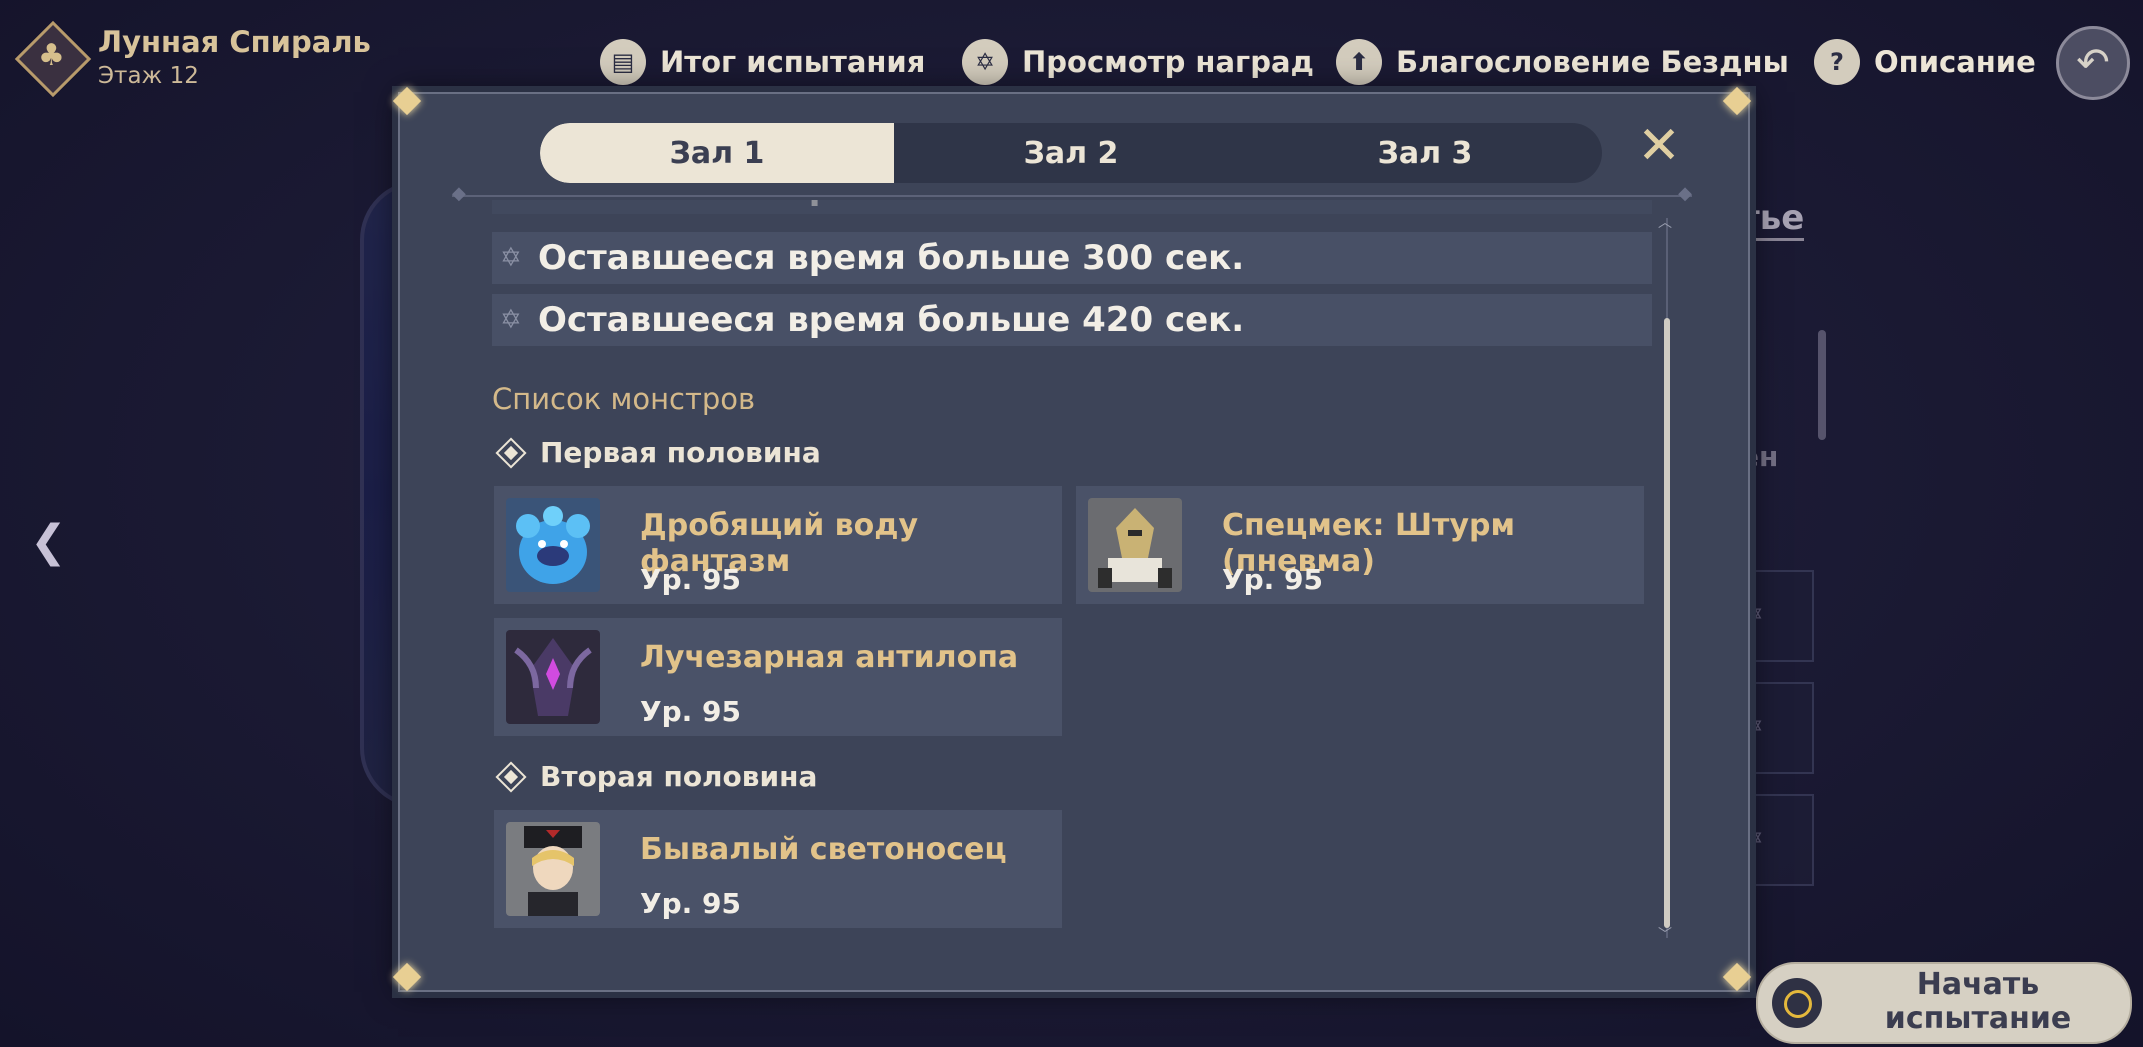 The height and width of the screenshot is (1047, 2143). I want to click on view-rewards-button: ✡ Просмотр наград, so click(1138, 62).